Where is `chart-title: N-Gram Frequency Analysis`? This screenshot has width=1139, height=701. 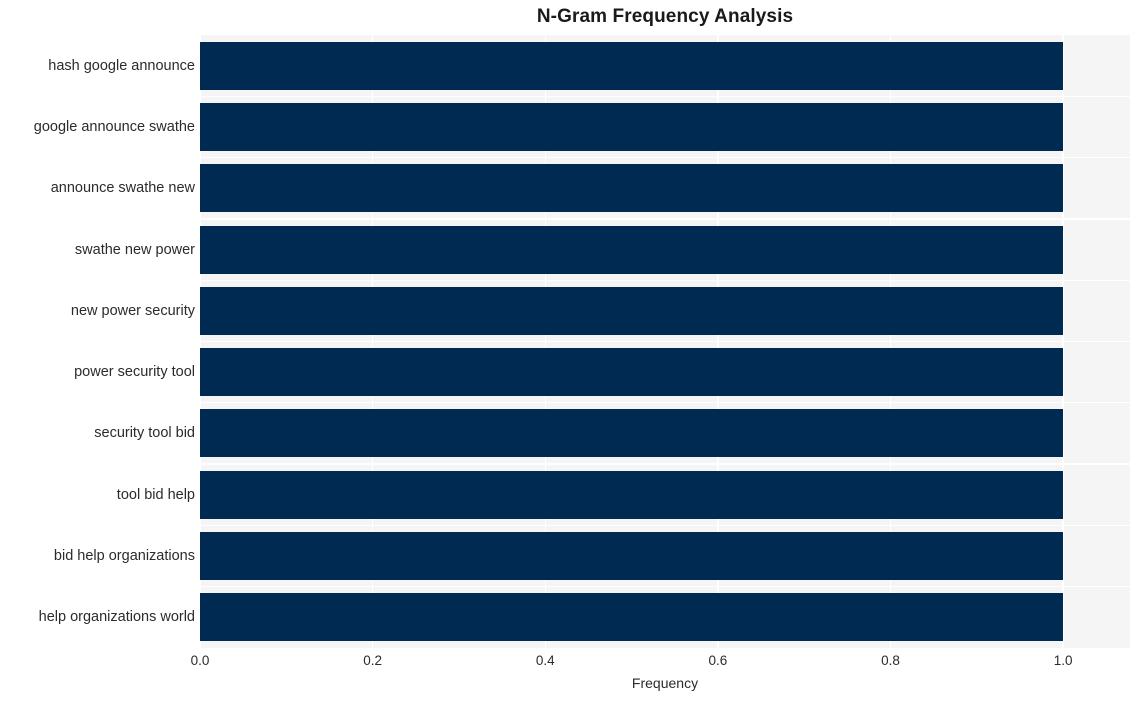
chart-title: N-Gram Frequency Analysis is located at coordinates (665, 16).